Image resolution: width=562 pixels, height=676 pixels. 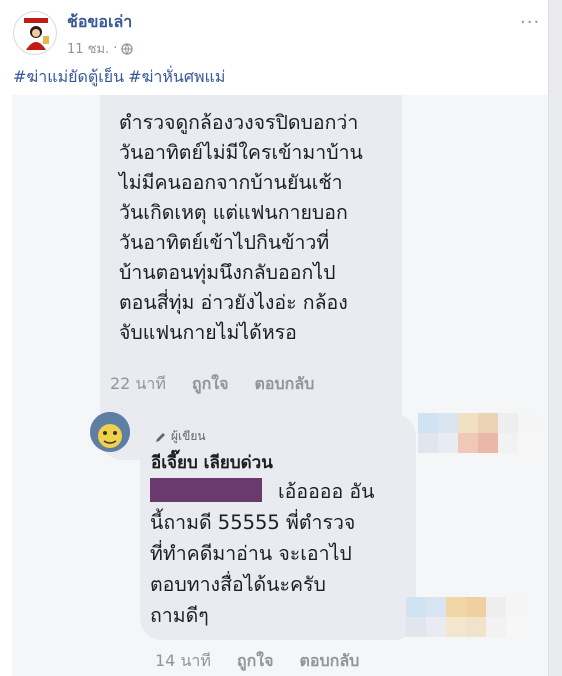 What do you see at coordinates (231, 182) in the screenshot?
I see `comment-line: ไม่มีคนออกจากบ้านยันเช้า` at bounding box center [231, 182].